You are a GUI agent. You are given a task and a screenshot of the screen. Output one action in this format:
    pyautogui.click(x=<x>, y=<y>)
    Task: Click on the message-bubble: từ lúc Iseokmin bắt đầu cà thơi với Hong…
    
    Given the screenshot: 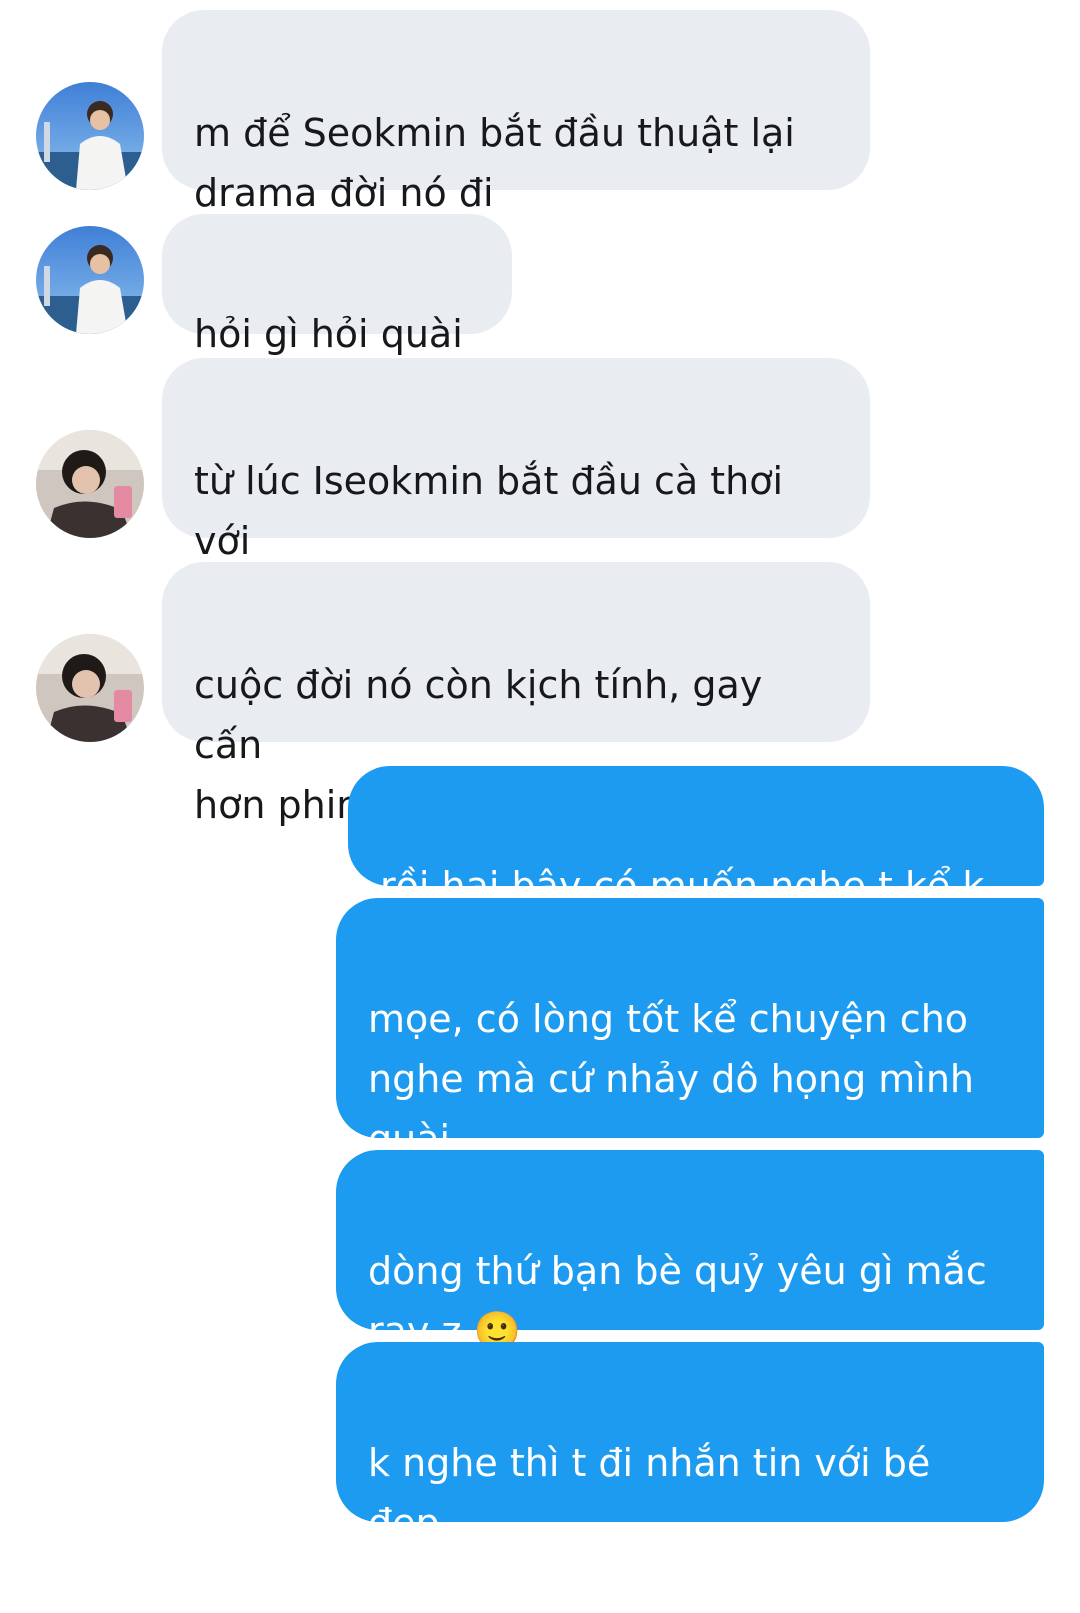 What is the action you would take?
    pyautogui.click(x=516, y=490)
    